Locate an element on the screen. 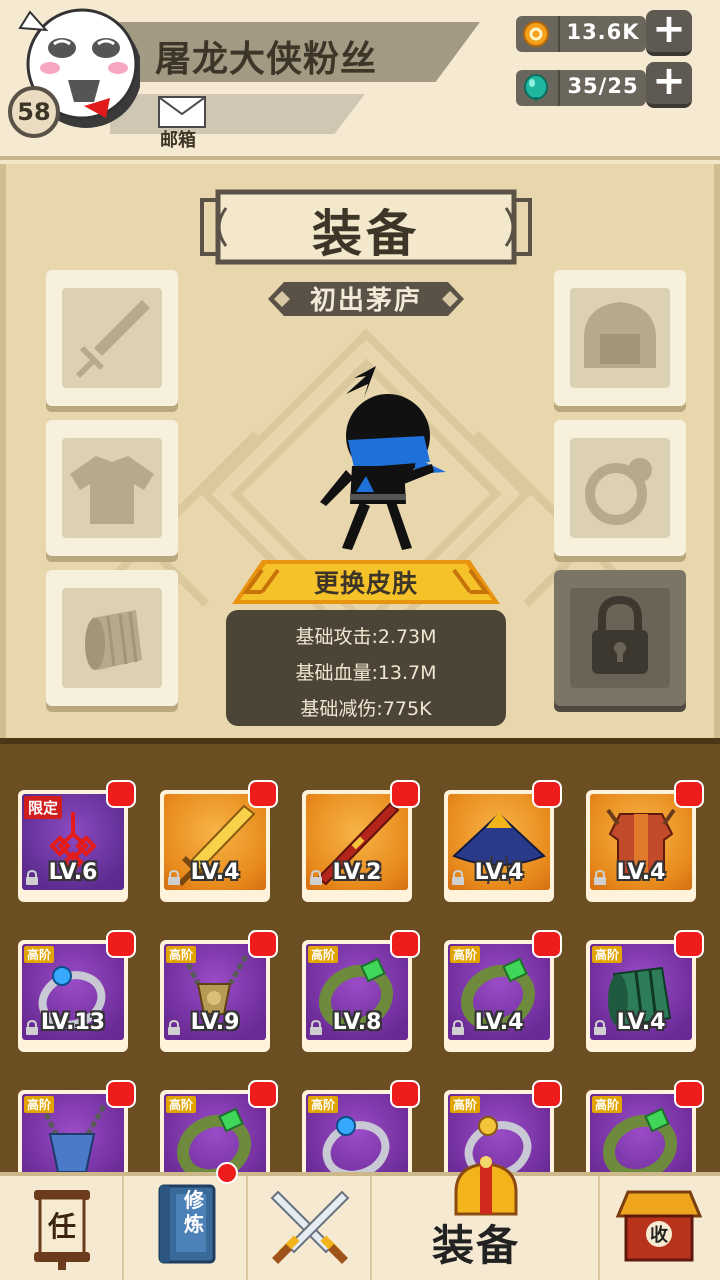 This screenshot has width=720, height=1280. train-label: 修炼 is located at coordinates (194, 1212).